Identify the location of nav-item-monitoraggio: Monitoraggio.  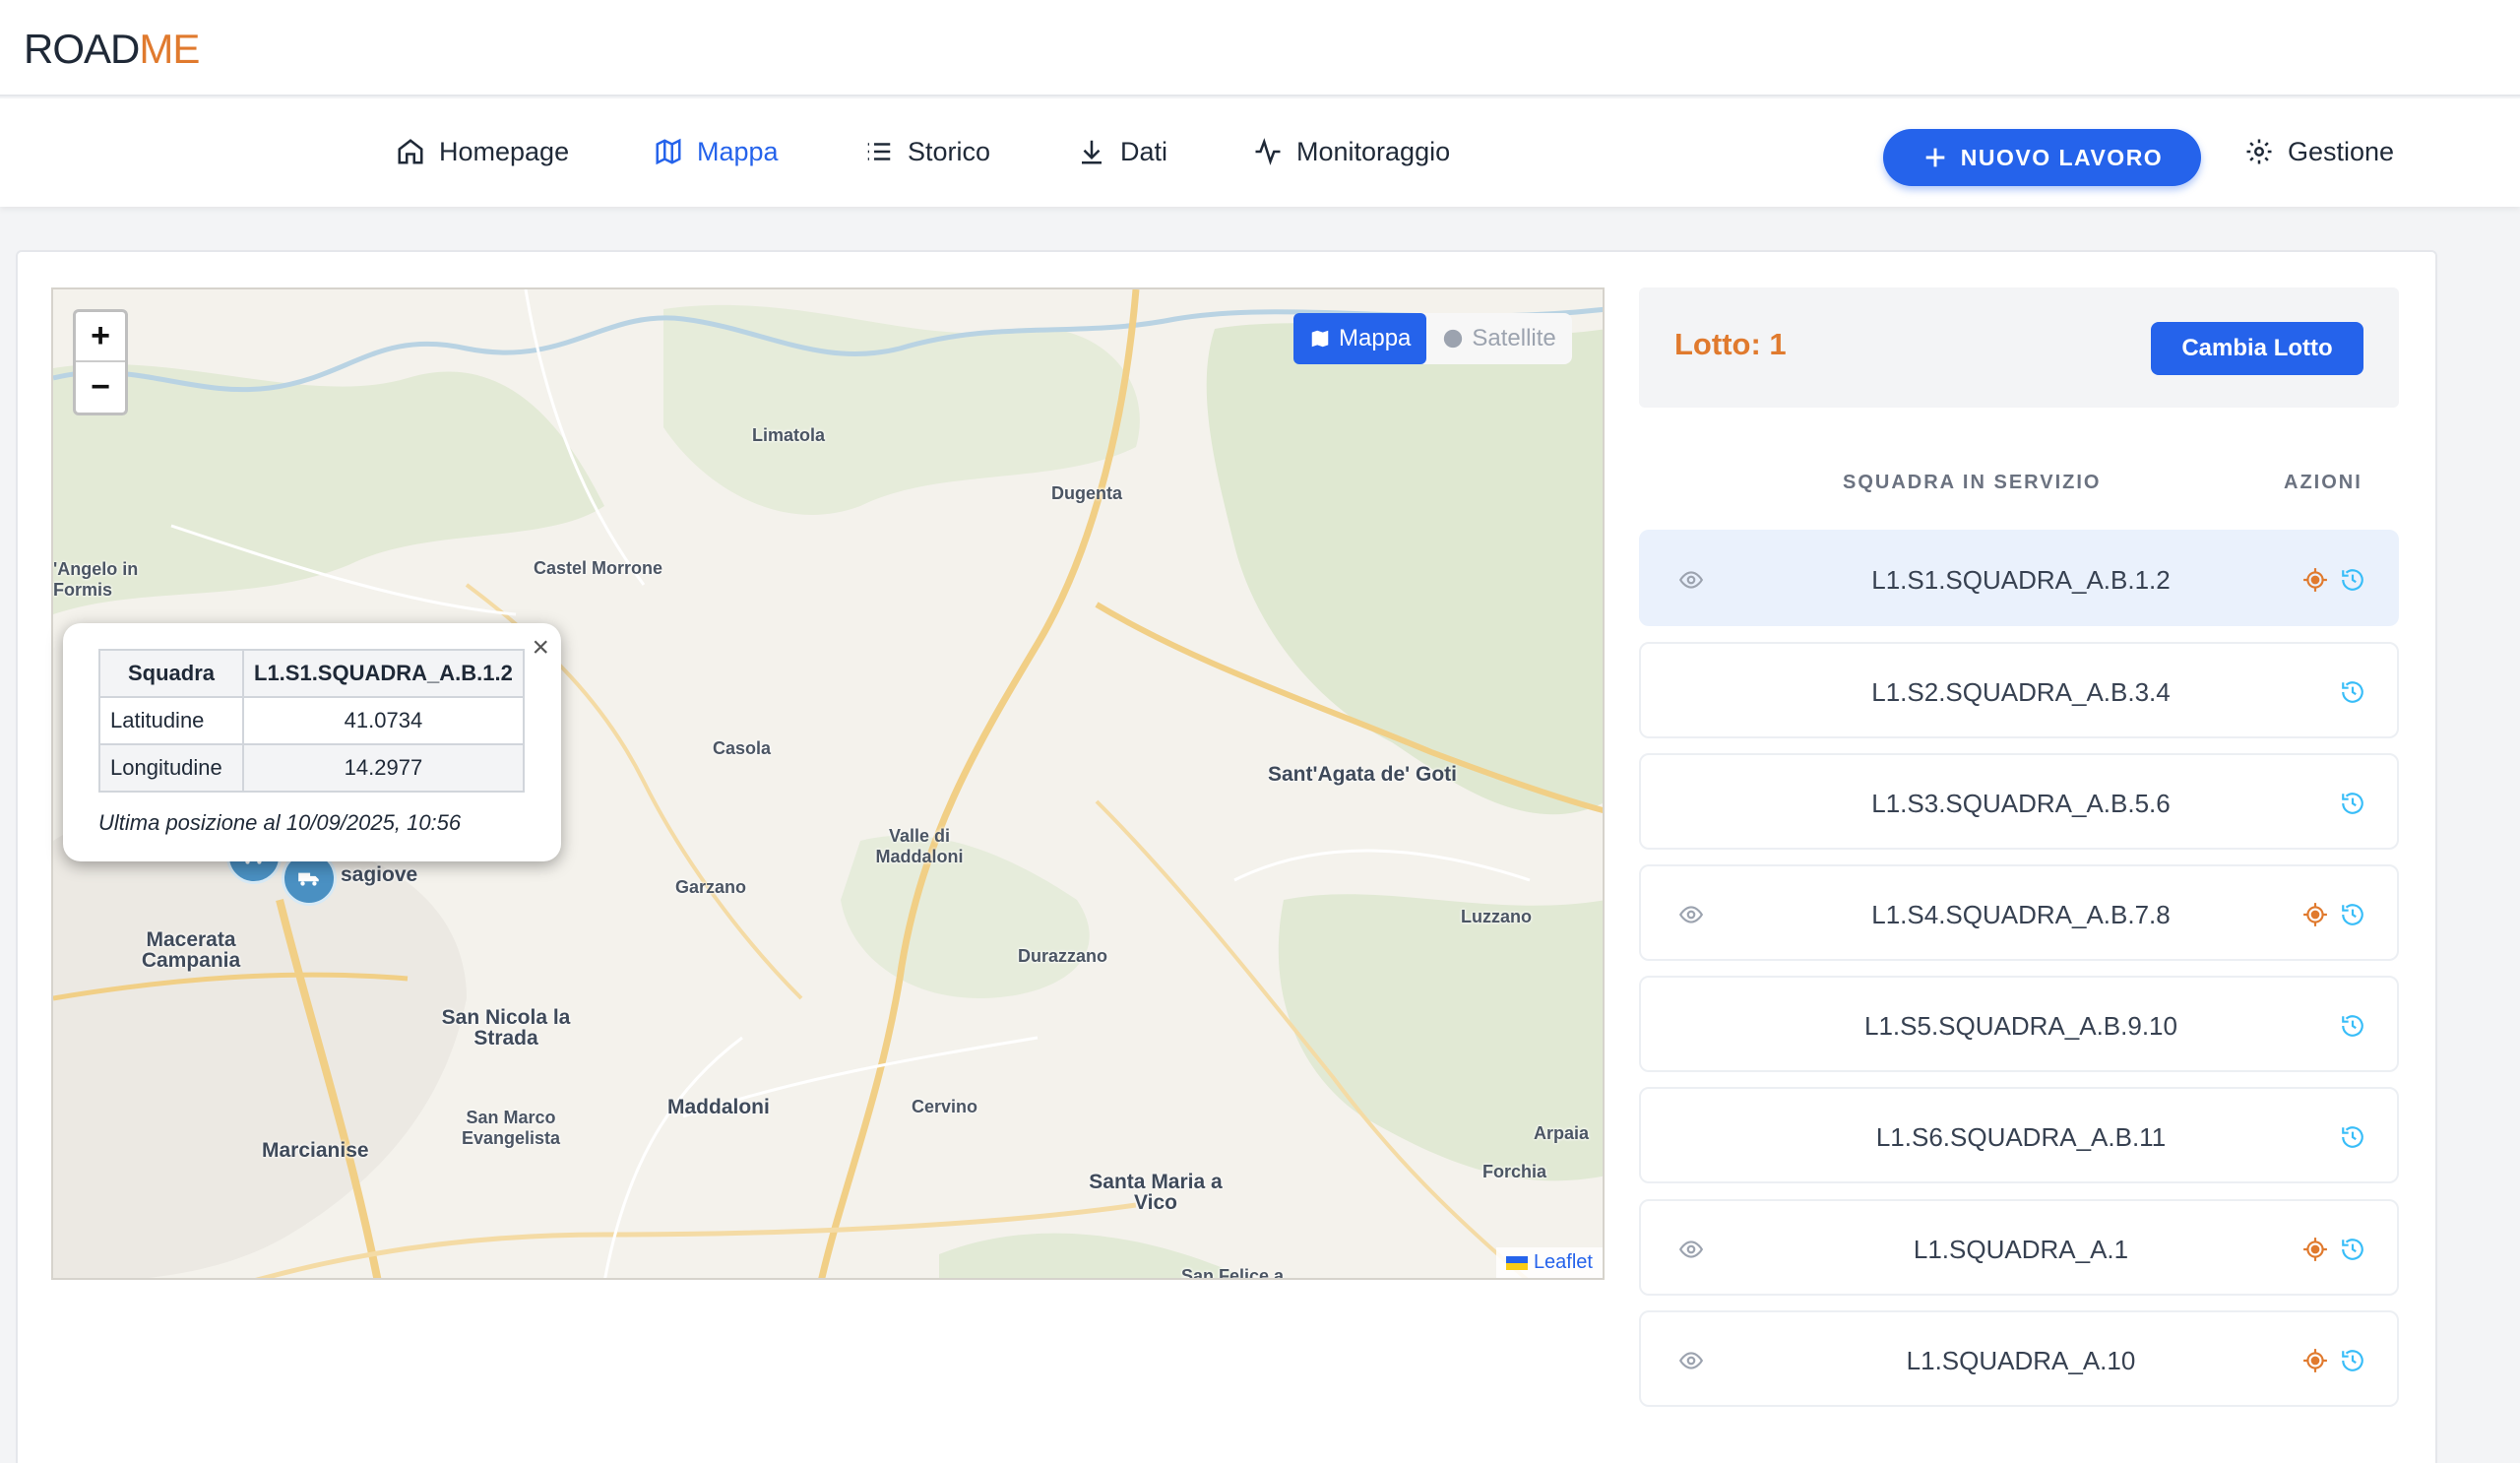
(1351, 152).